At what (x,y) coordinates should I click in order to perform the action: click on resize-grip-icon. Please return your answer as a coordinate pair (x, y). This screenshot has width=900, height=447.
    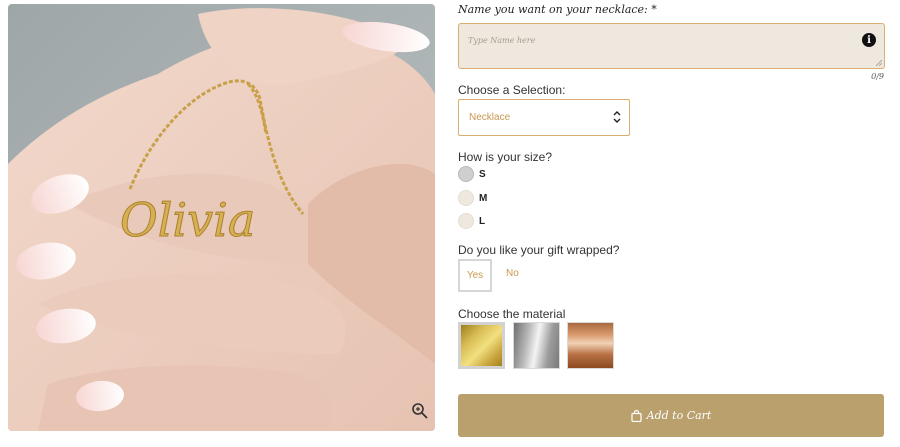
    Looking at the image, I should click on (879, 63).